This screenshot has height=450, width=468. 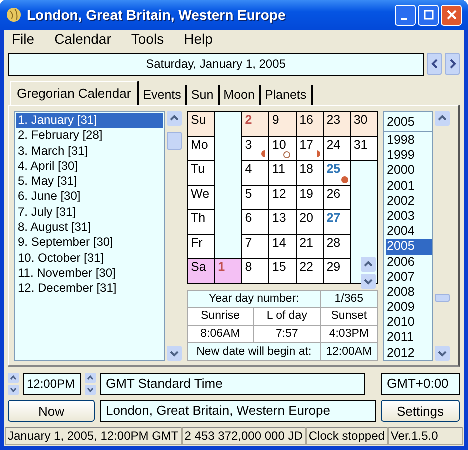 I want to click on day-cell: 27, so click(x=336, y=222).